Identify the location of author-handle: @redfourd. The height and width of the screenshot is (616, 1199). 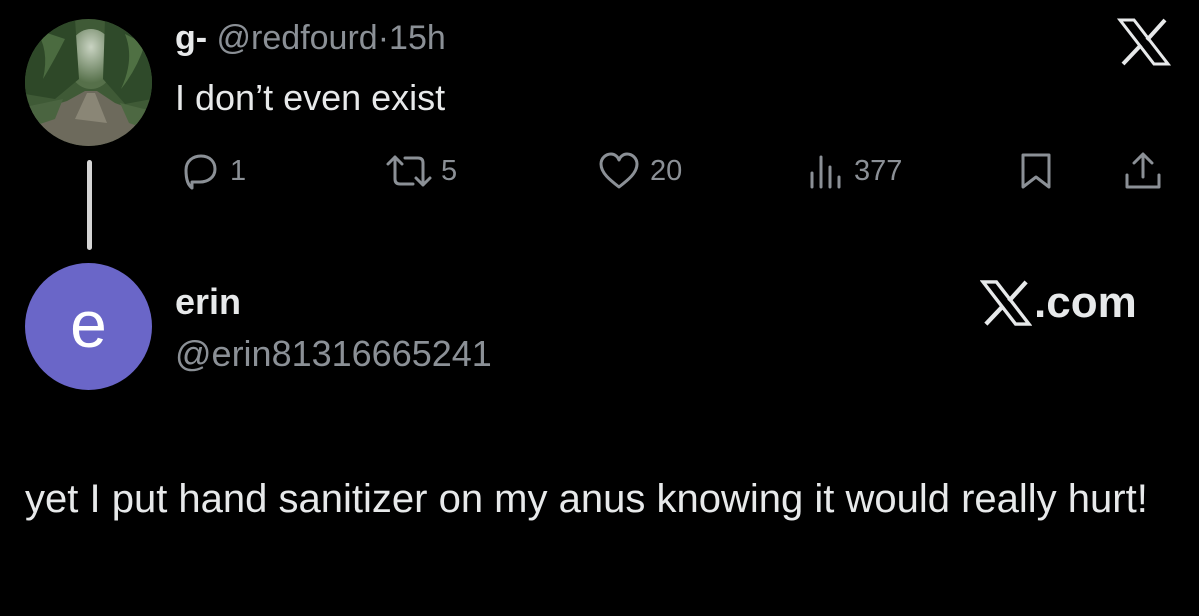
(297, 38).